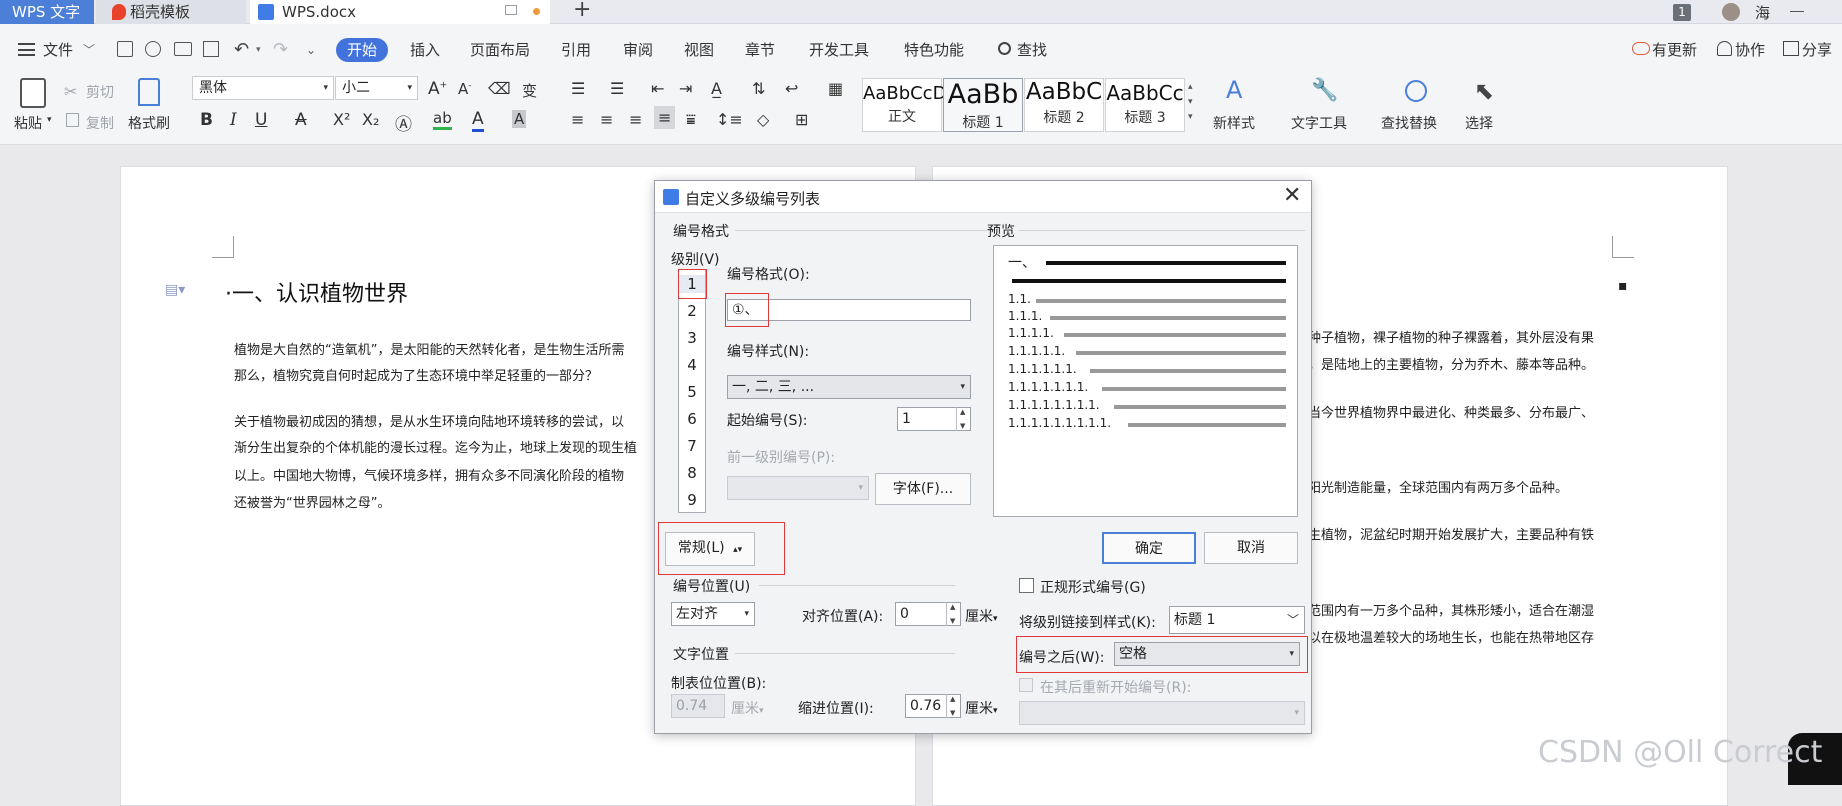 The image size is (1842, 806). Describe the element at coordinates (692, 473) in the screenshot. I see `level-item: 8` at that location.